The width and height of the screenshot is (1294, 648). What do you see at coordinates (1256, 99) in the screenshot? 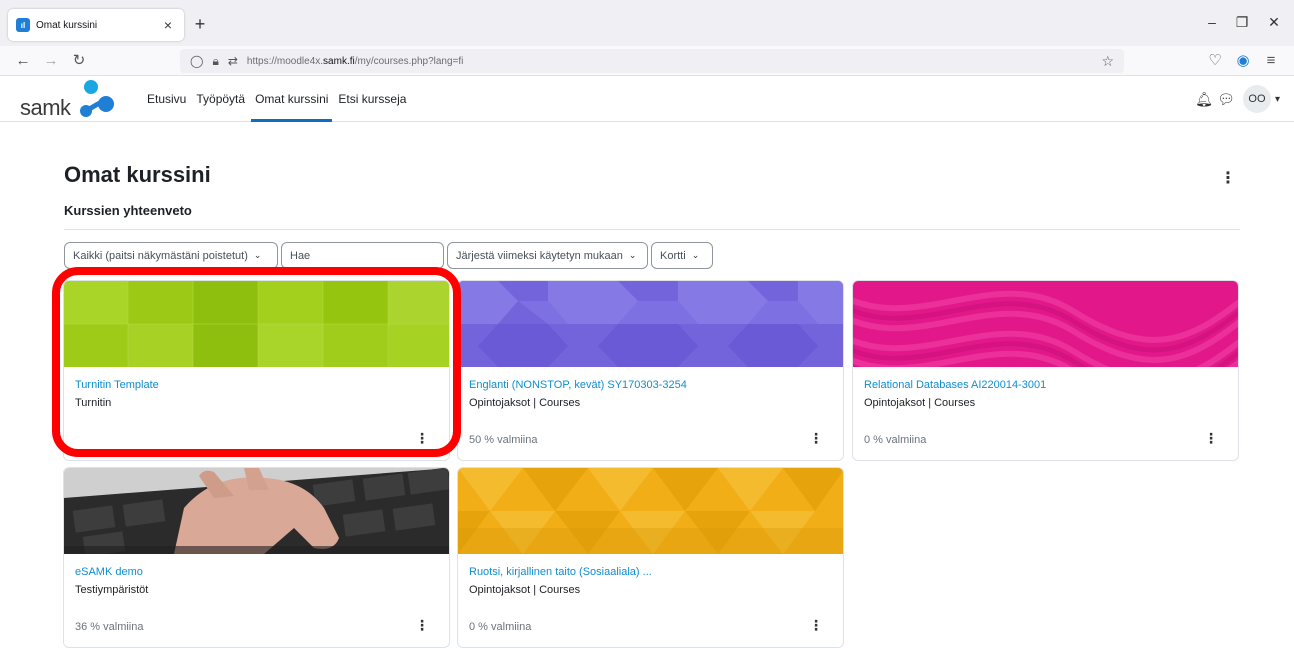
I see `avatar: OO` at bounding box center [1256, 99].